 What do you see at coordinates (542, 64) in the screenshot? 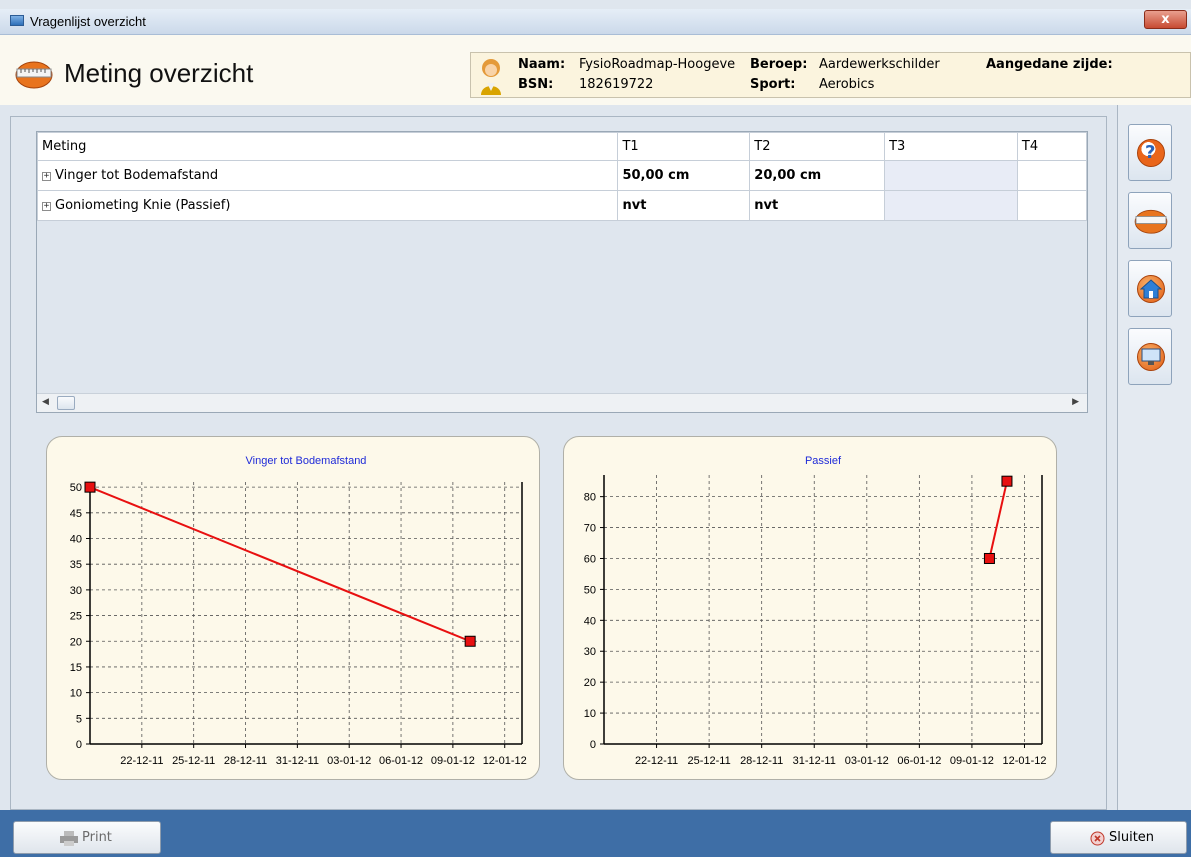
I see `naam-label: Naam:` at bounding box center [542, 64].